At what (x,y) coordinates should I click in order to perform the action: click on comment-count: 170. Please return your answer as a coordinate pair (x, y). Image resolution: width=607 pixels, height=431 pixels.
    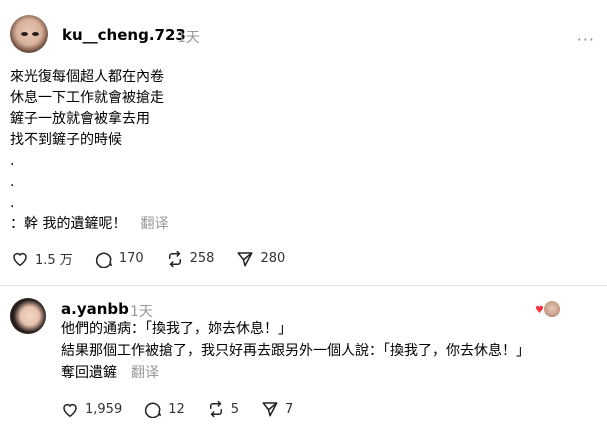
    Looking at the image, I should click on (131, 258).